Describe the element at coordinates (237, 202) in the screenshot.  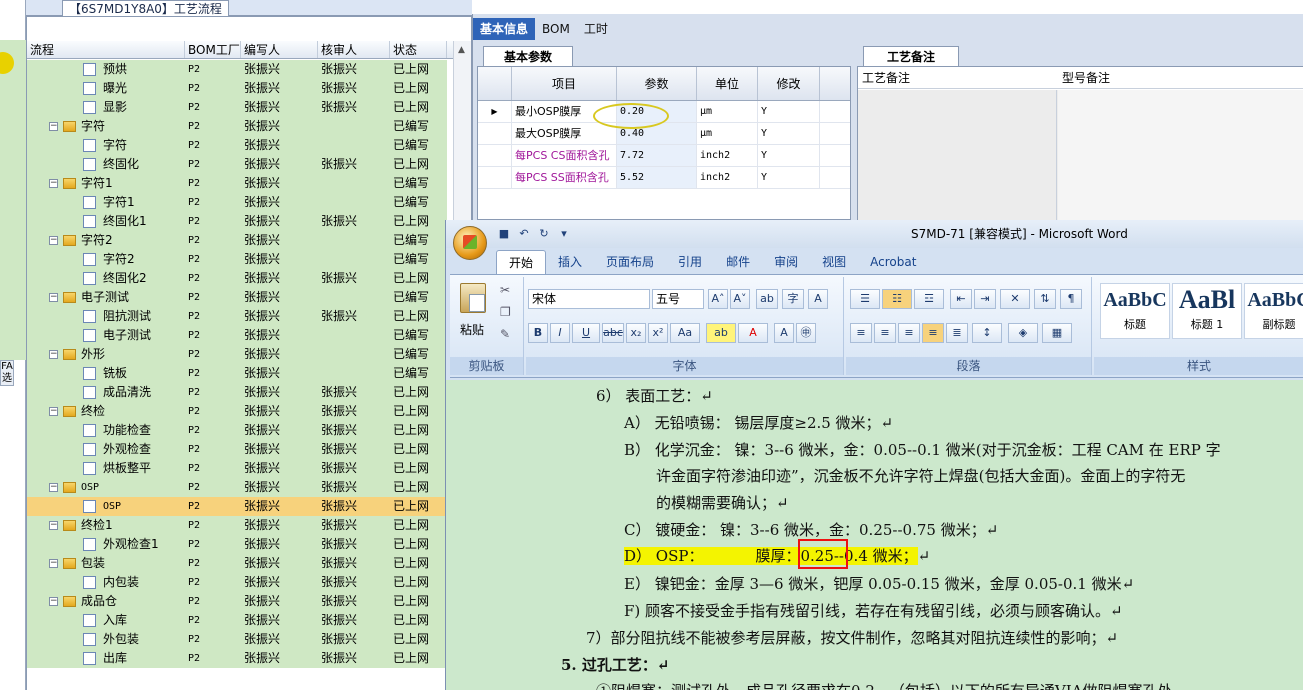
I see `tree-row: 字符1 P2 张振兴 已编写` at that location.